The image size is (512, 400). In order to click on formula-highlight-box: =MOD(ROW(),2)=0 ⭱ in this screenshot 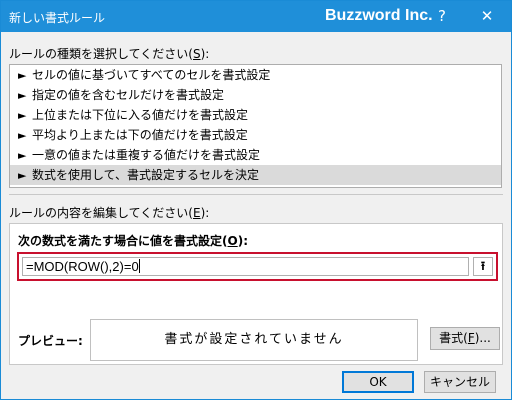, I will do `click(257, 266)`.